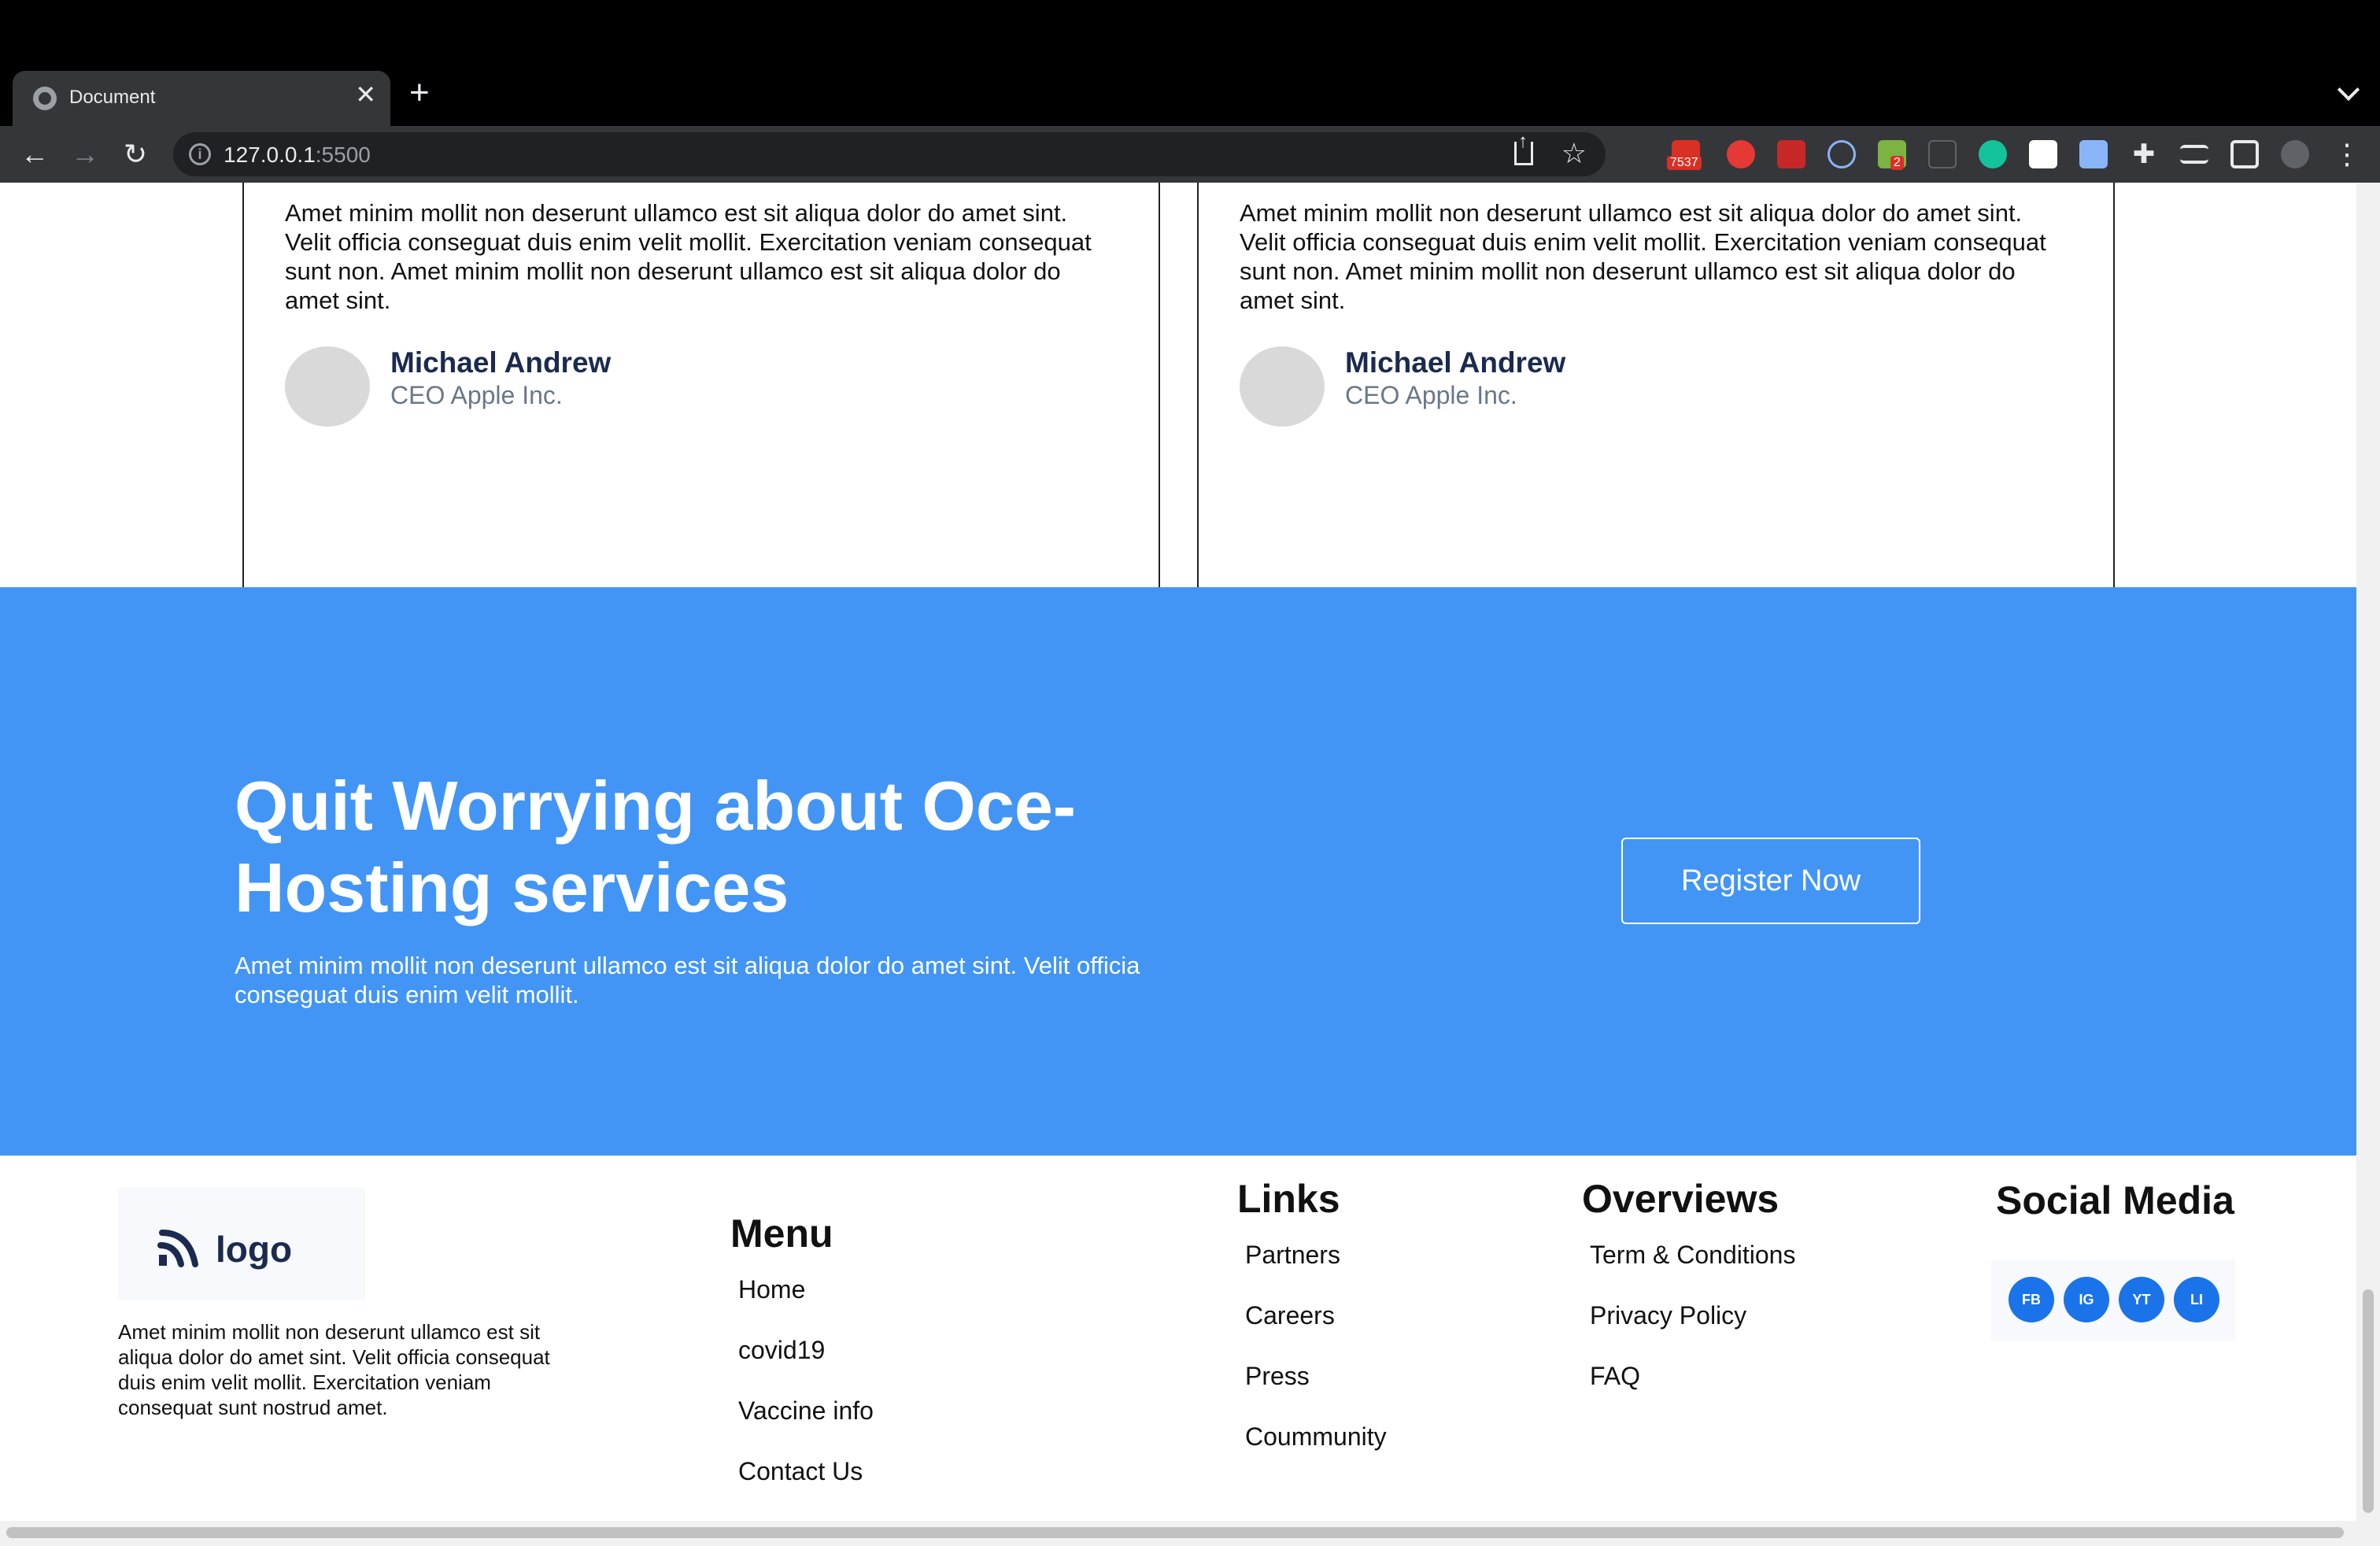  I want to click on grammarly-icon, so click(1993, 154).